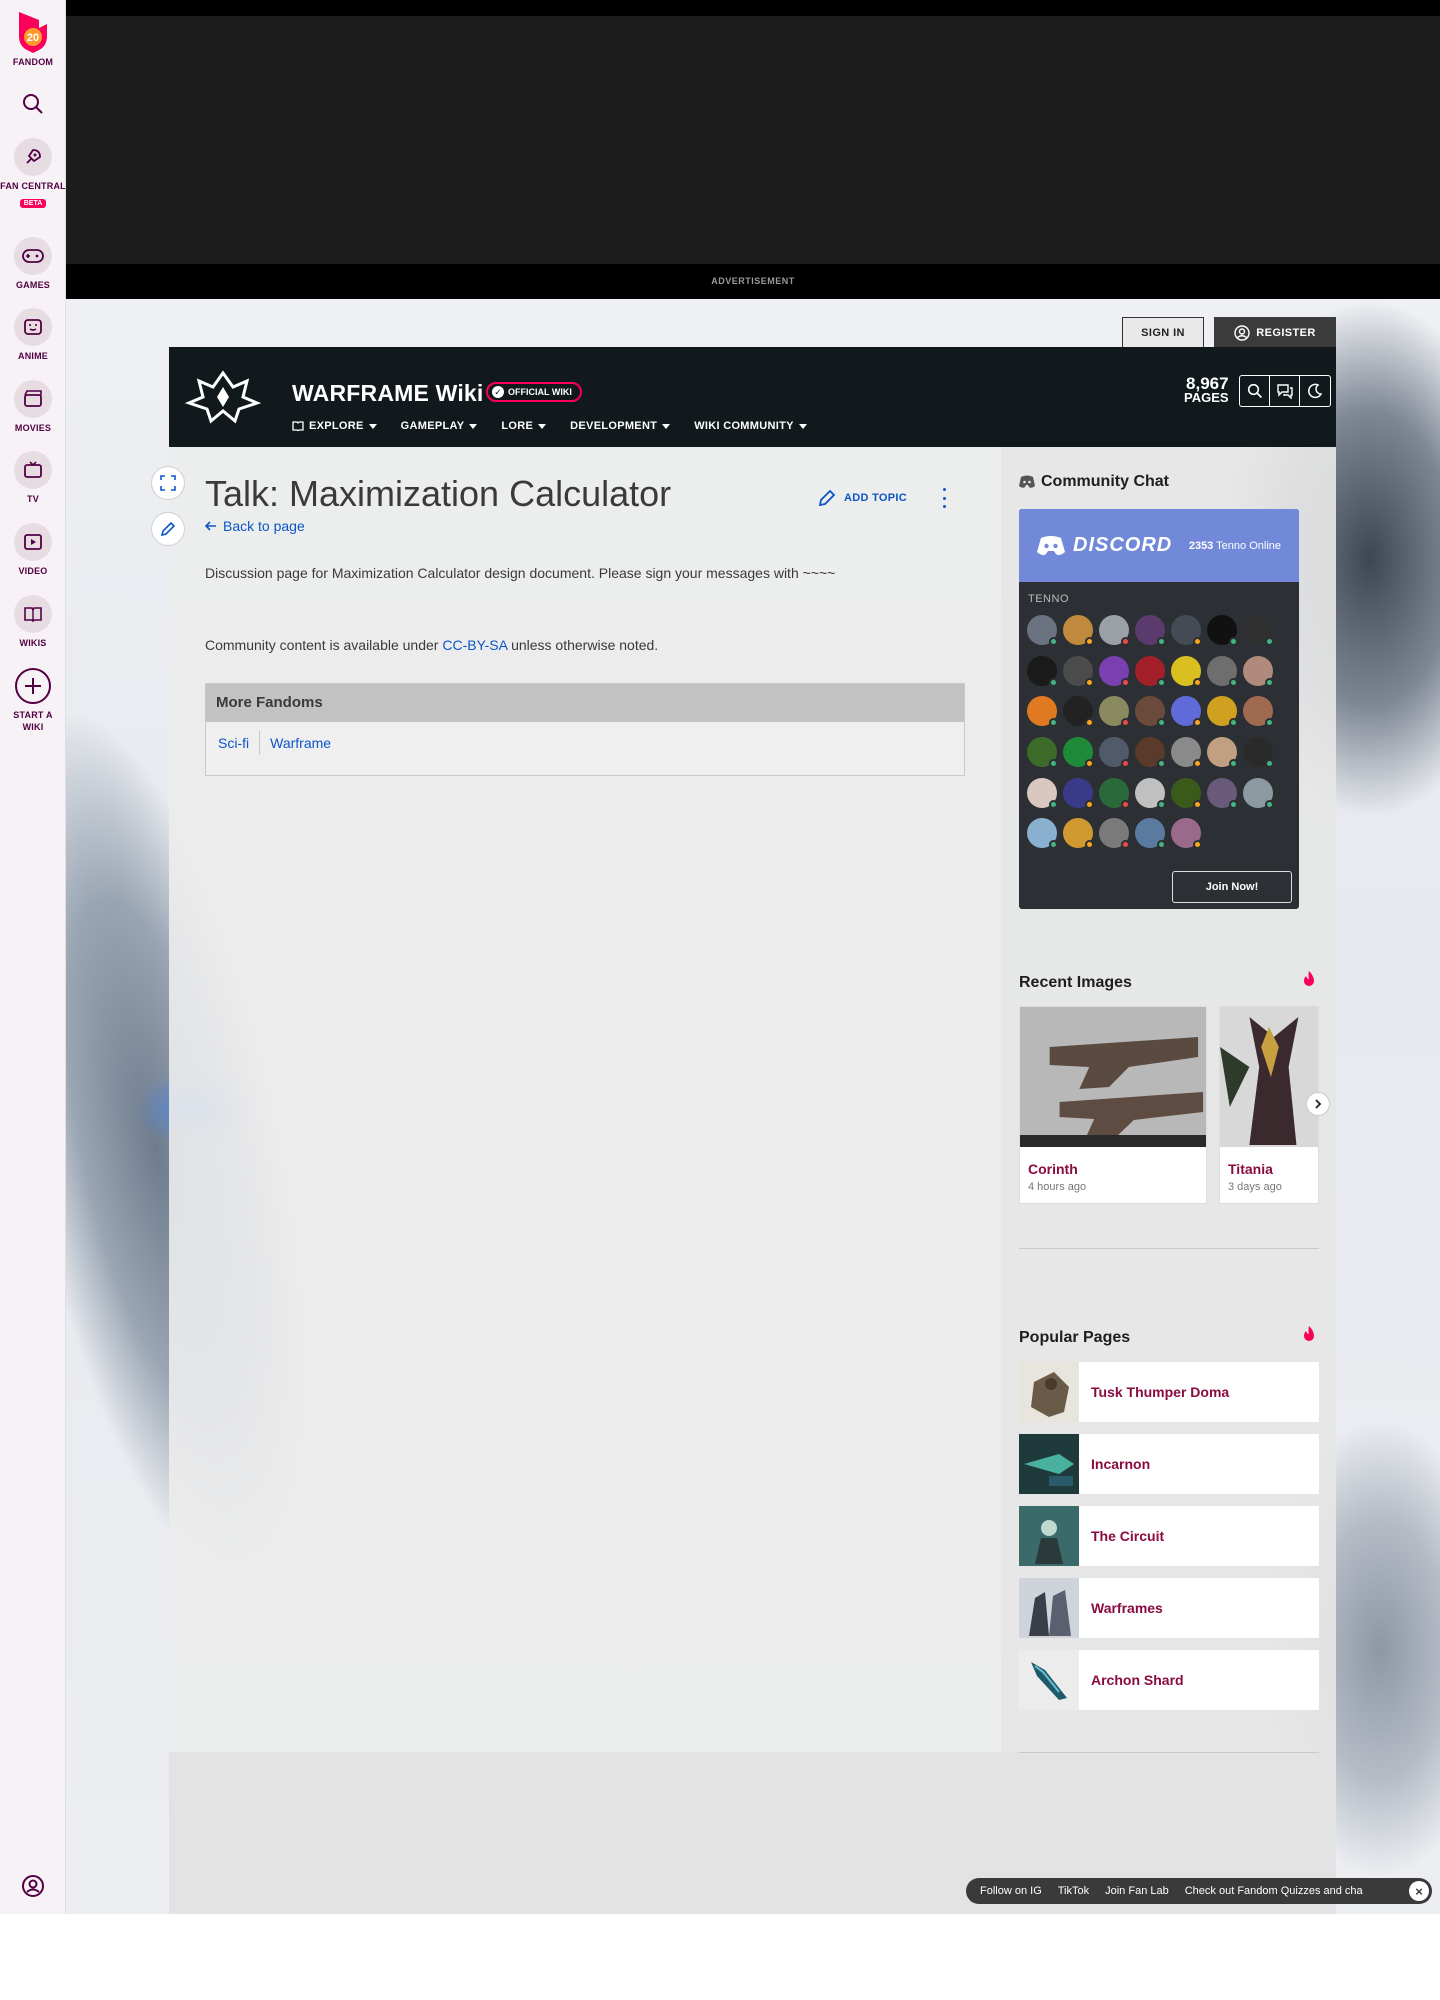 This screenshot has height=2000, width=1440. I want to click on nav-item-movies: MOVIES, so click(33, 407).